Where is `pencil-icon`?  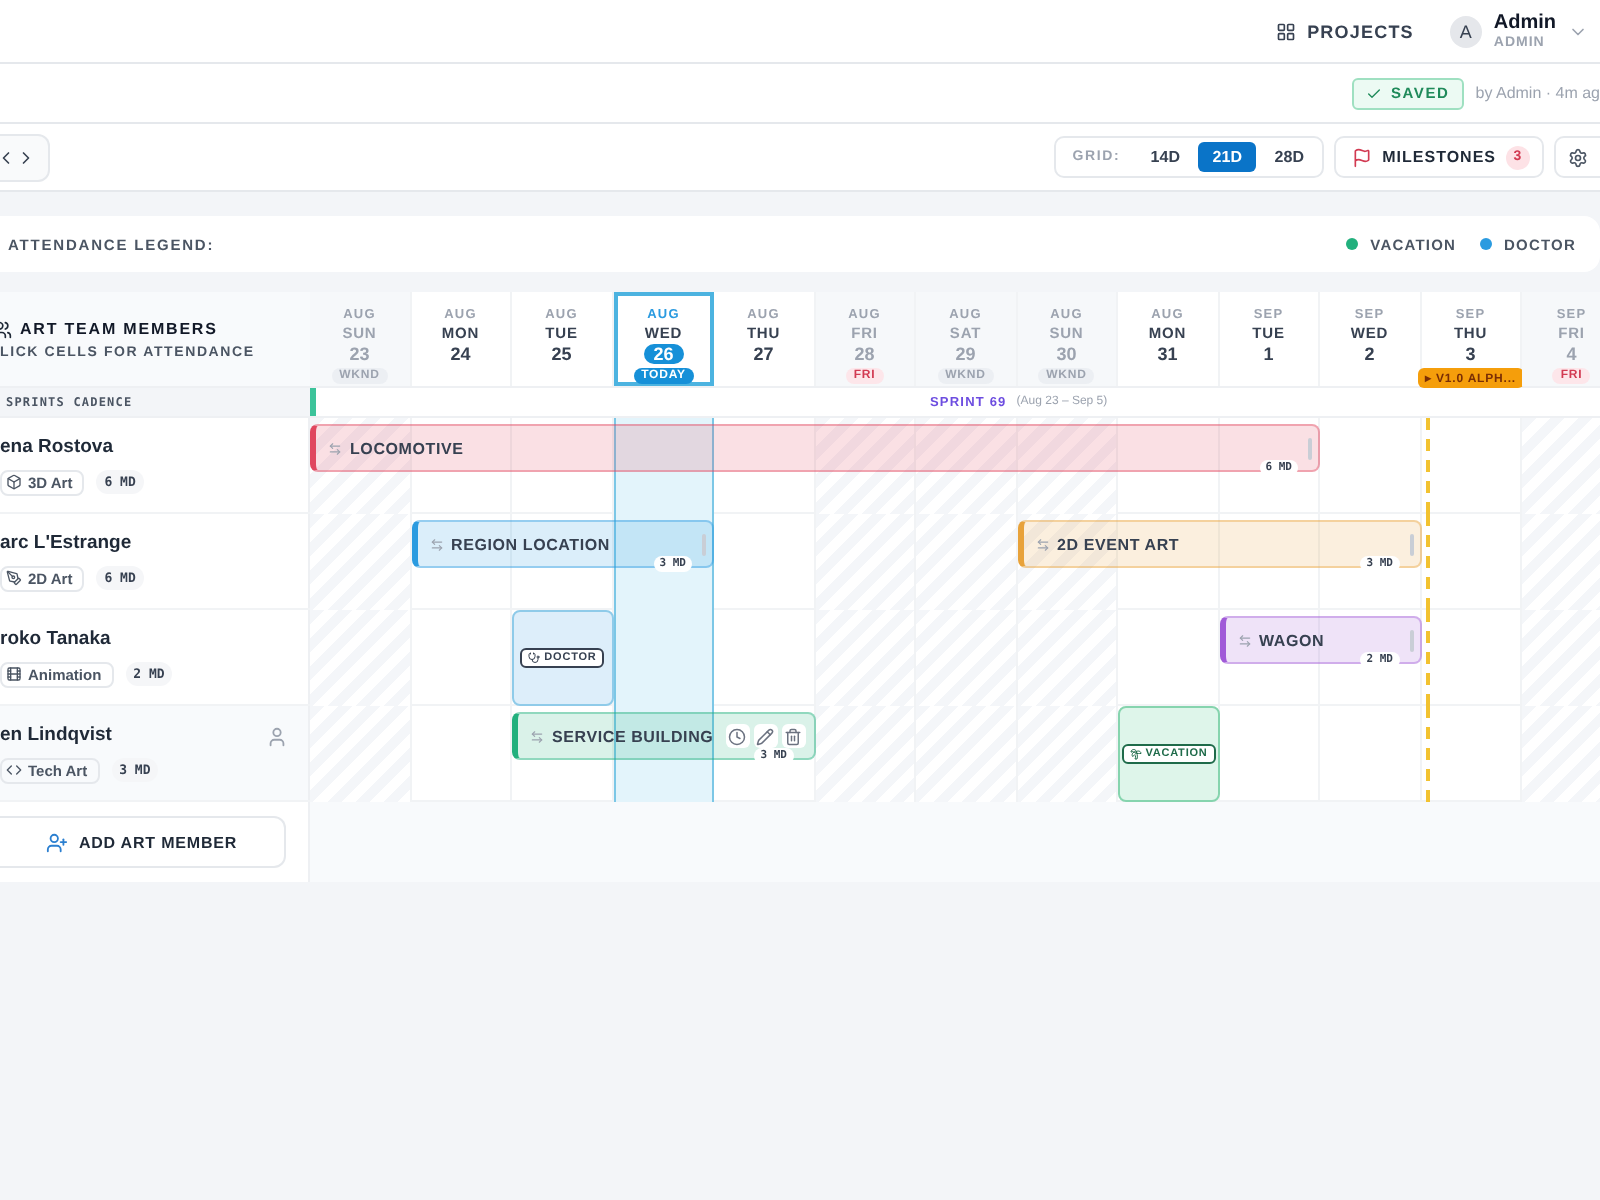 pencil-icon is located at coordinates (765, 736).